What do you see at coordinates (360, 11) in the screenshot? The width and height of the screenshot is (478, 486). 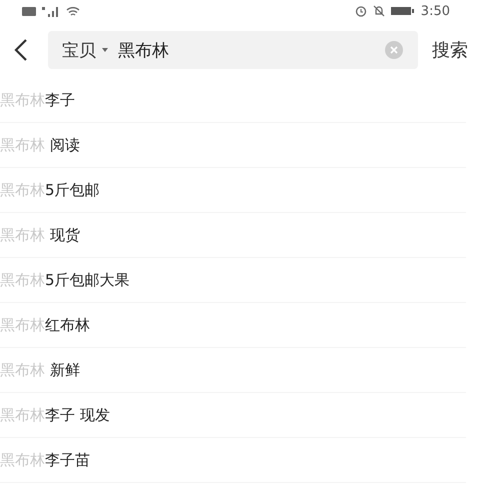 I see `alarm-icon` at bounding box center [360, 11].